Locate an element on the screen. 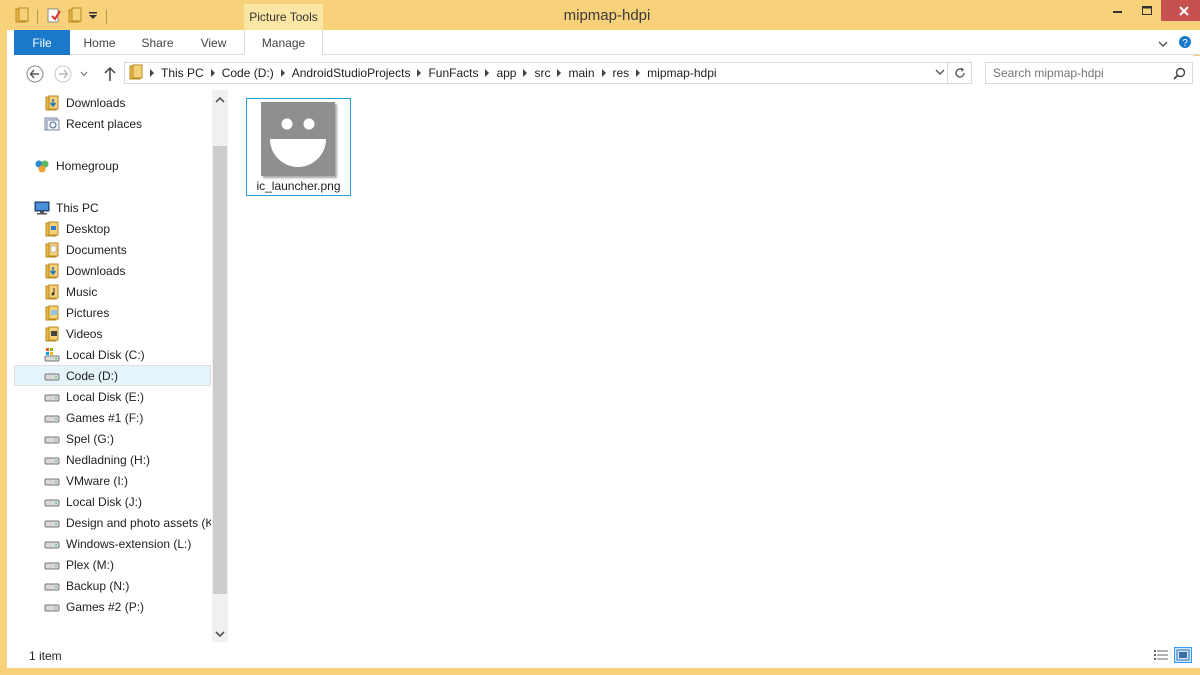 Image resolution: width=1200 pixels, height=675 pixels. close-button is located at coordinates (1180, 10).